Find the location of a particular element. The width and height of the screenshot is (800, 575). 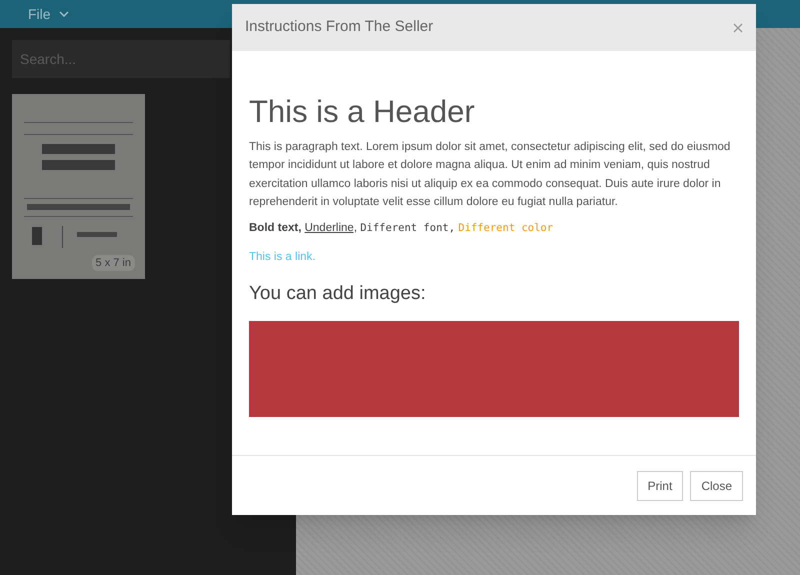

paragraph-text: This is paragraph text. Lorem ipsum dolor sit amet, consectetur adipiscing elit, sed do eiusmod tempor incididunt ut labore et dolore magna aliqua. Ut enim ad minim veniam, quis nostrud exercitation ullamco laboris nisi ut aliquip ex ea commodo consequat. Duis aute irure dolor in reprehenderit in voluptate velit esse cillum dolore eu fugiat nulla pariatur. is located at coordinates (490, 175).